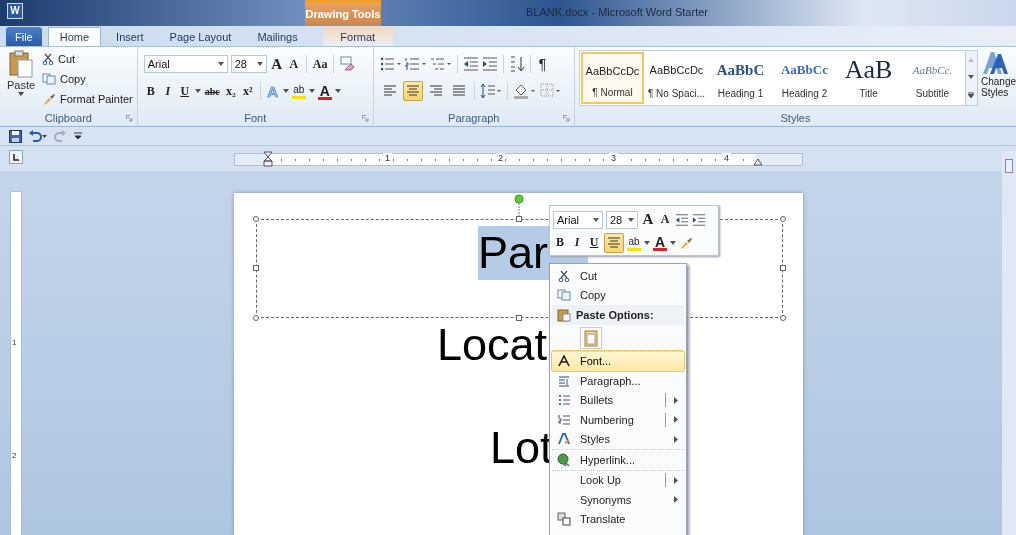 Image resolution: width=1016 pixels, height=535 pixels. I want to click on ribbon-tab: Mailings, so click(277, 36).